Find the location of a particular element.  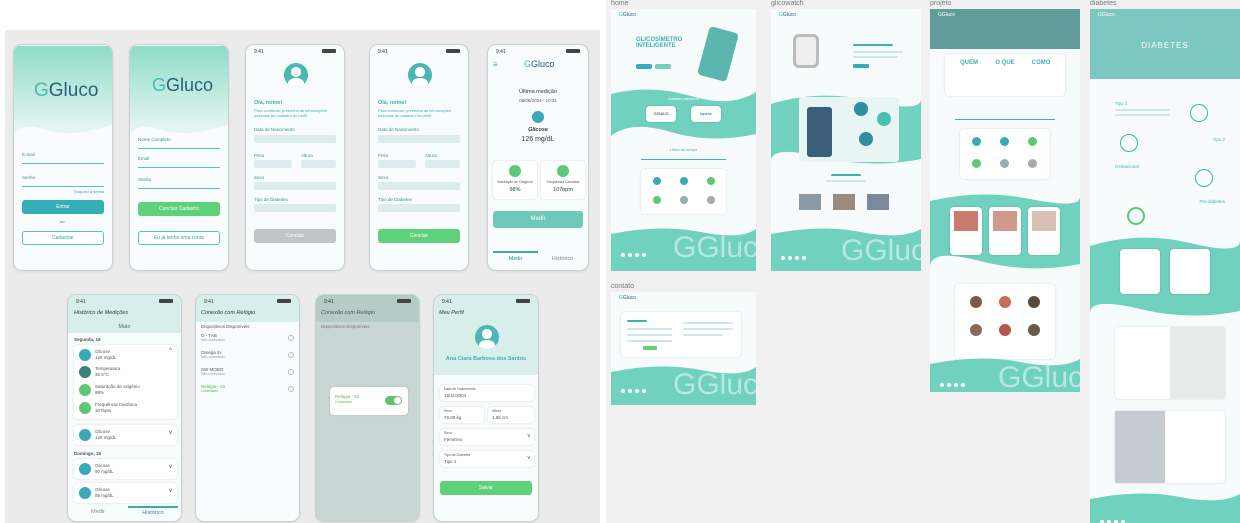

timeline-heading: Linha do tempo is located at coordinates (683, 149).